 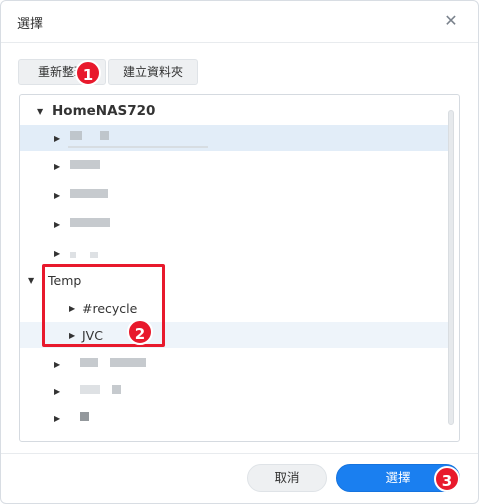 I want to click on annotation-badge-2: 2, so click(x=140, y=332).